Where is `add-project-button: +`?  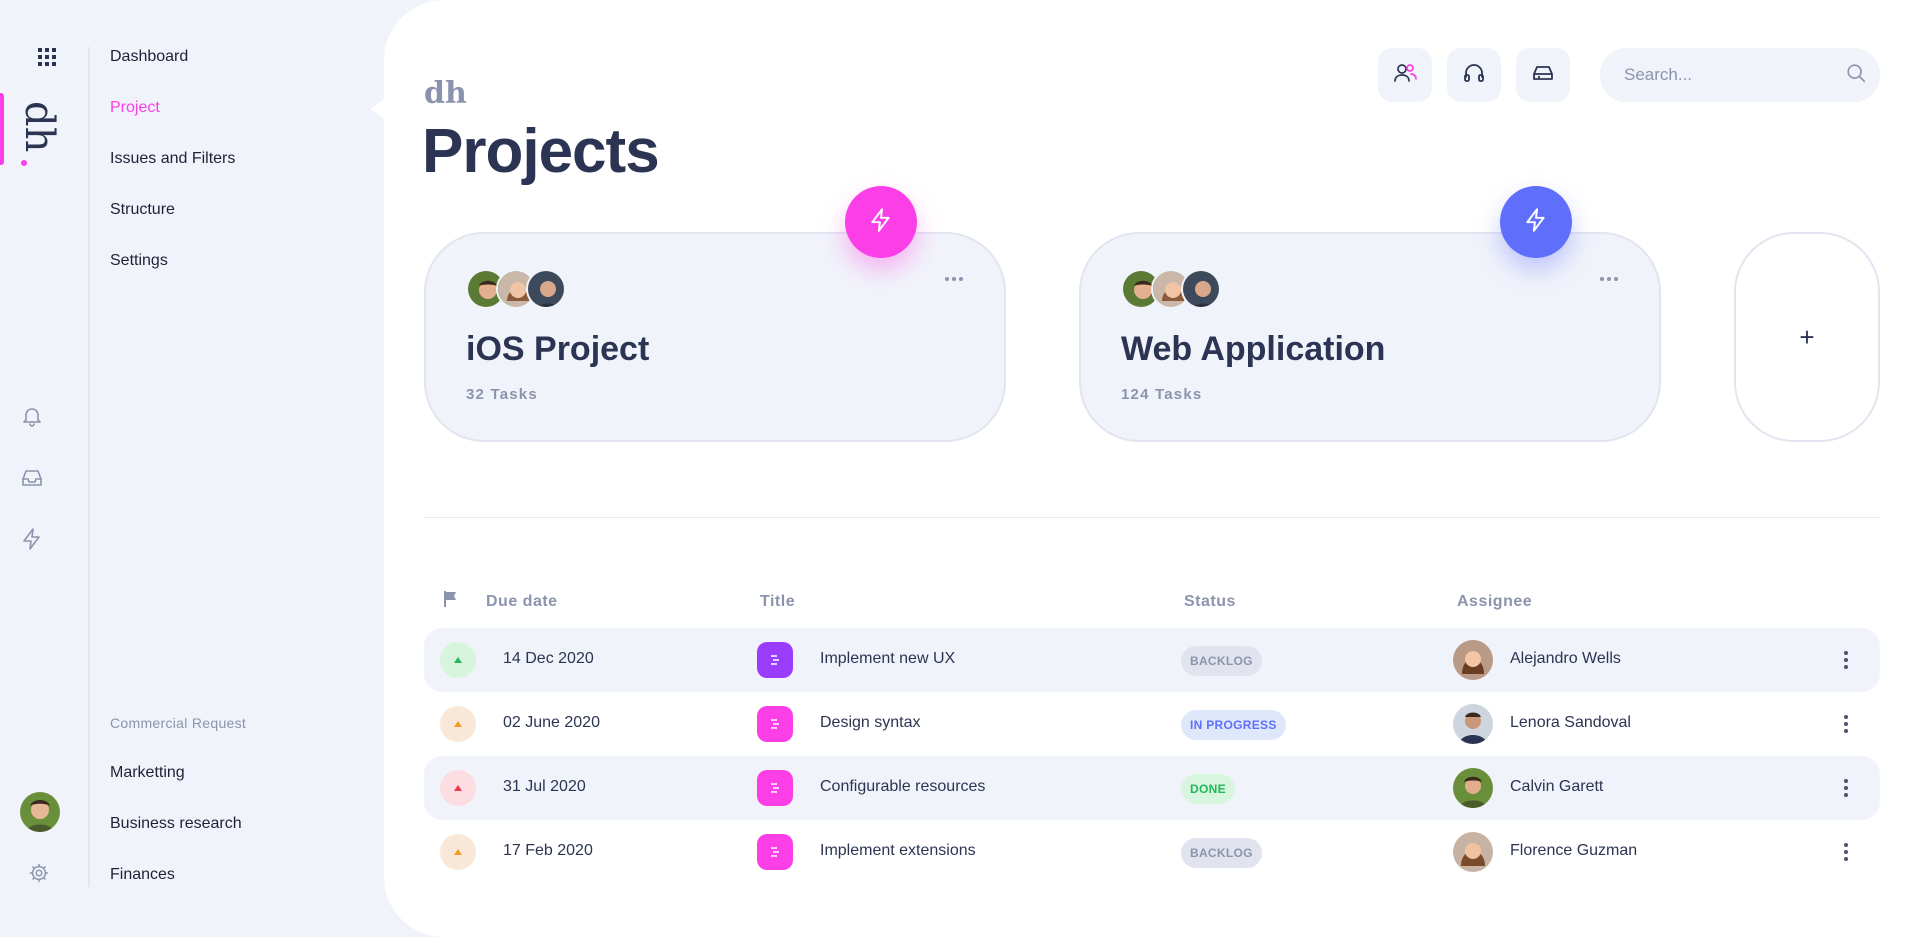 add-project-button: + is located at coordinates (1807, 337).